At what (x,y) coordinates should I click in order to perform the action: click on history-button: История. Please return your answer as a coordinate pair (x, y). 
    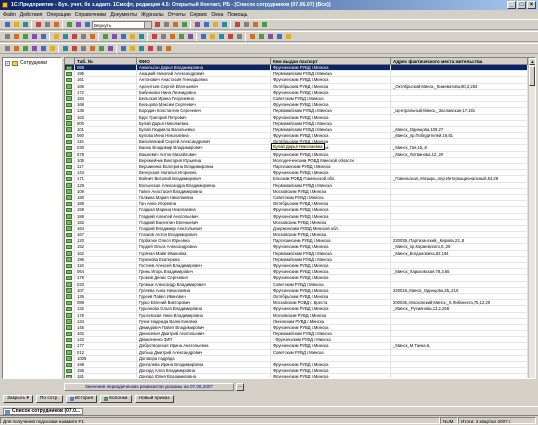
    Looking at the image, I should click on (81, 399).